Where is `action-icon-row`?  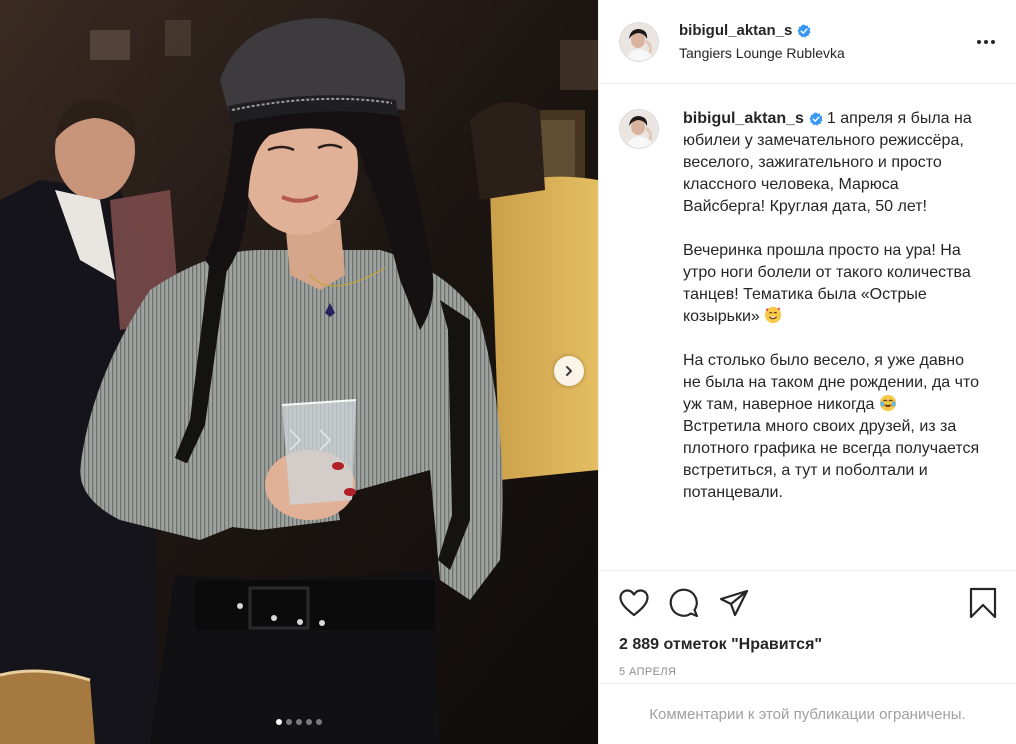 action-icon-row is located at coordinates (808, 603).